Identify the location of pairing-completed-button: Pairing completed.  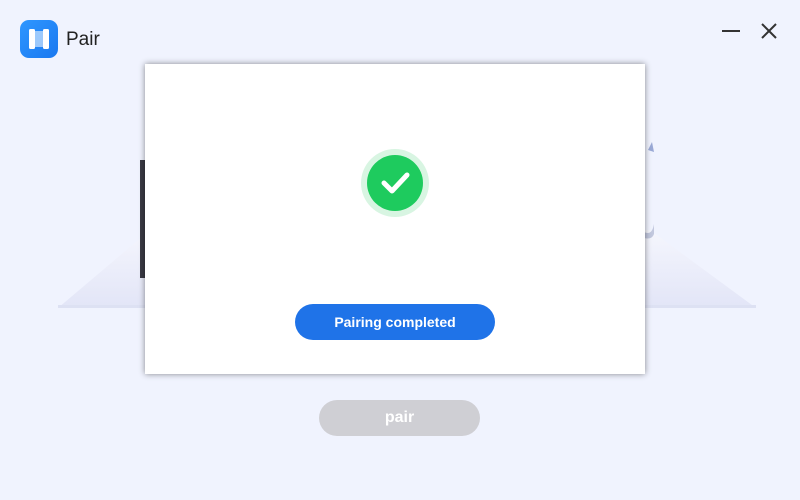
(395, 322).